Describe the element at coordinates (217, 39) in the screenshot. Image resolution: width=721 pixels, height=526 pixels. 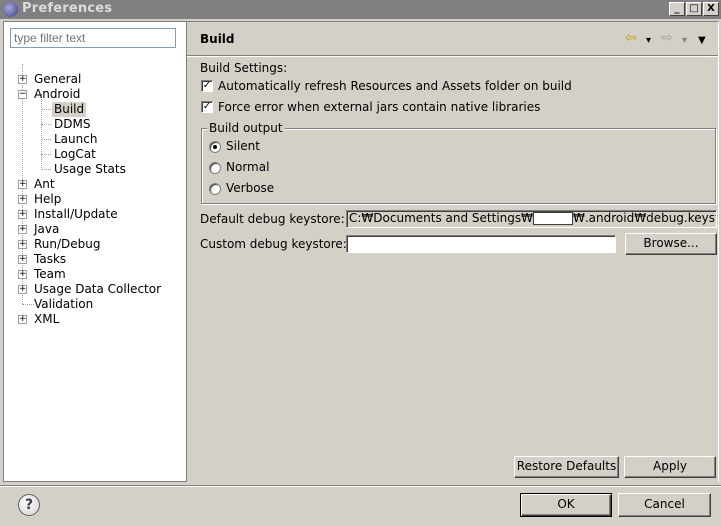
I see `page-title: Build` at that location.